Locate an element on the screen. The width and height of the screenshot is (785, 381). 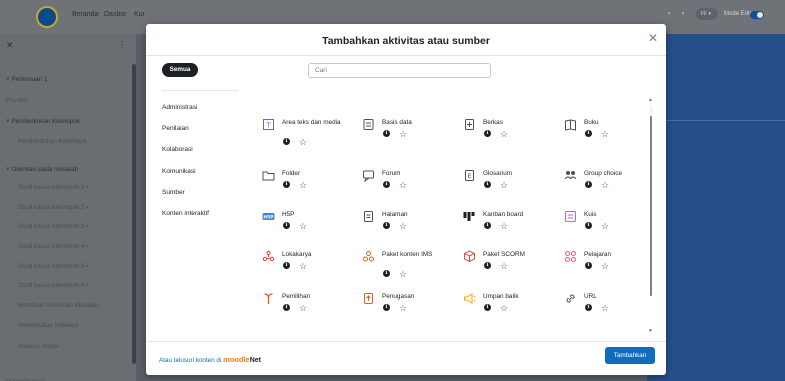
bell-icon: ▪ is located at coordinates (669, 14).